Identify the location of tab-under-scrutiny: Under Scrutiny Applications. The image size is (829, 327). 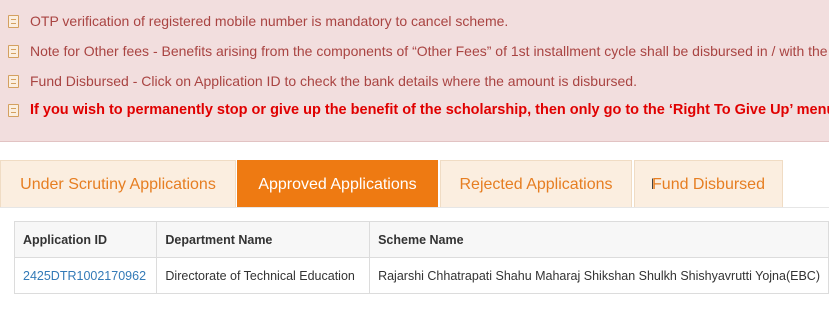
(118, 184).